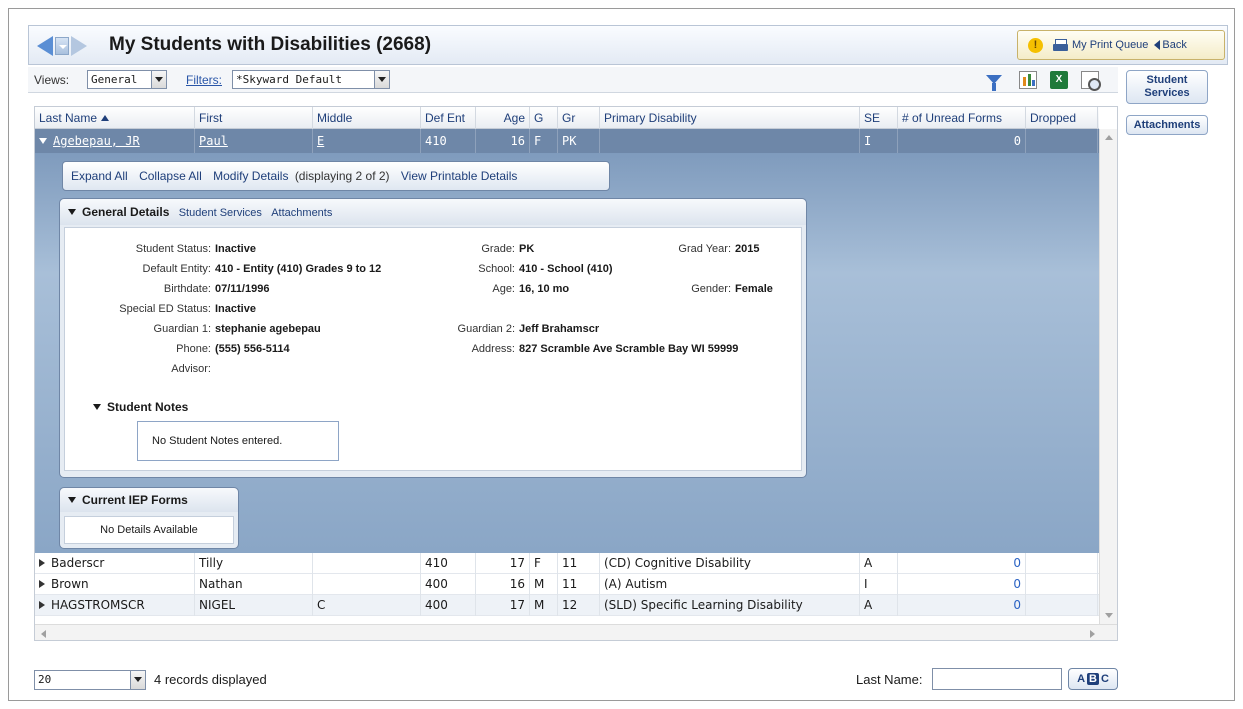 The width and height of the screenshot is (1243, 709). What do you see at coordinates (149, 500) in the screenshot?
I see `current-iep-forms-header: Current IEP Forms` at bounding box center [149, 500].